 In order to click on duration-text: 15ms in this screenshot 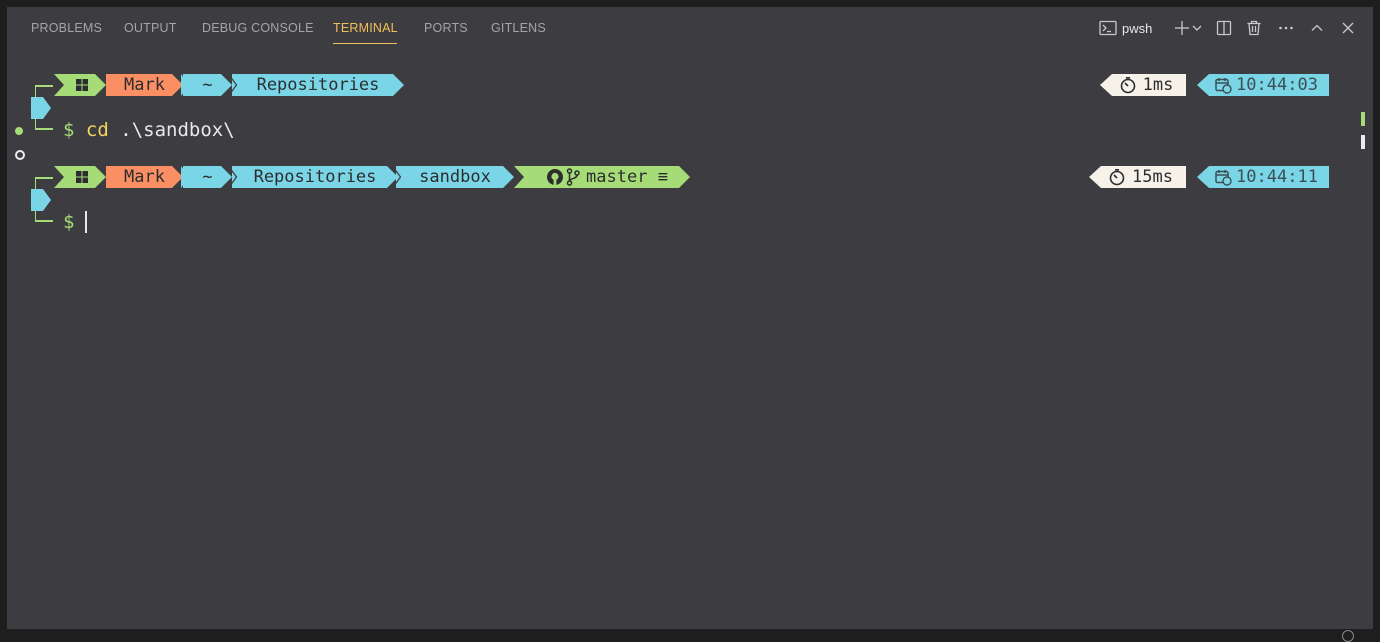, I will do `click(1152, 177)`.